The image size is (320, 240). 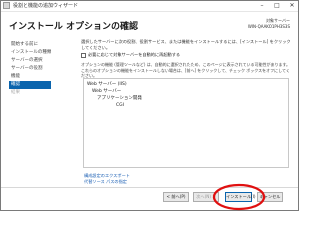 I want to click on close-icon: ✕, so click(x=292, y=6).